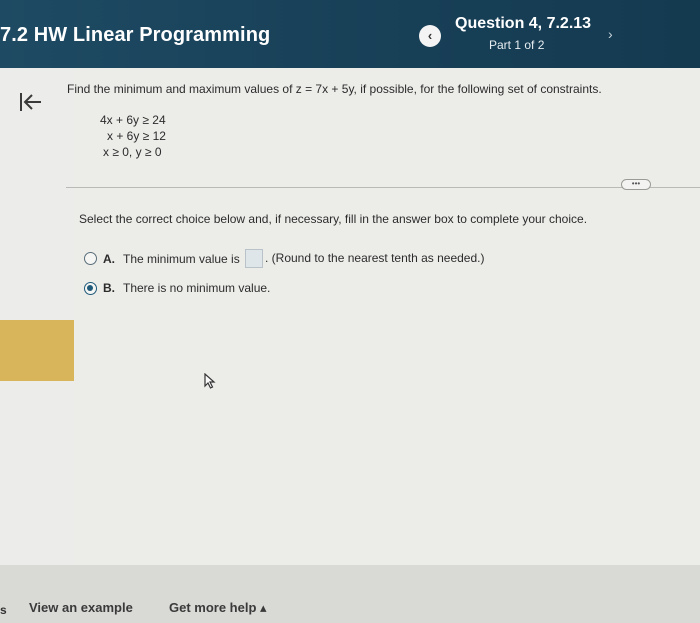 This screenshot has height=623, width=700. Describe the element at coordinates (31, 104) in the screenshot. I see `collapse-left-icon` at that location.